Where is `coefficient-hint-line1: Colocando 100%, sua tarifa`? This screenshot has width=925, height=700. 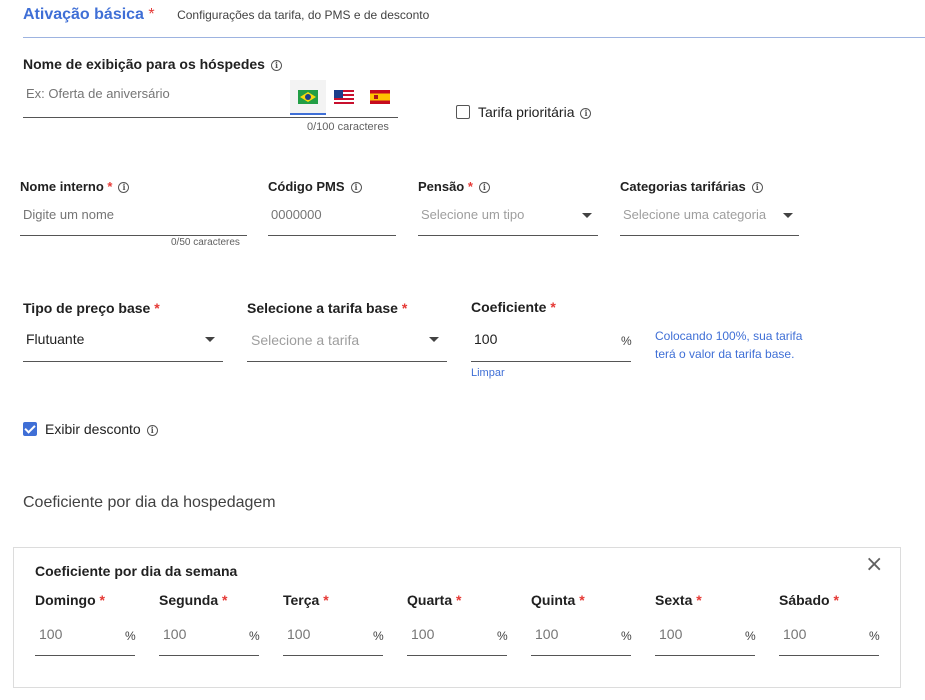
coefficient-hint-line1: Colocando 100%, sua tarifa is located at coordinates (729, 336).